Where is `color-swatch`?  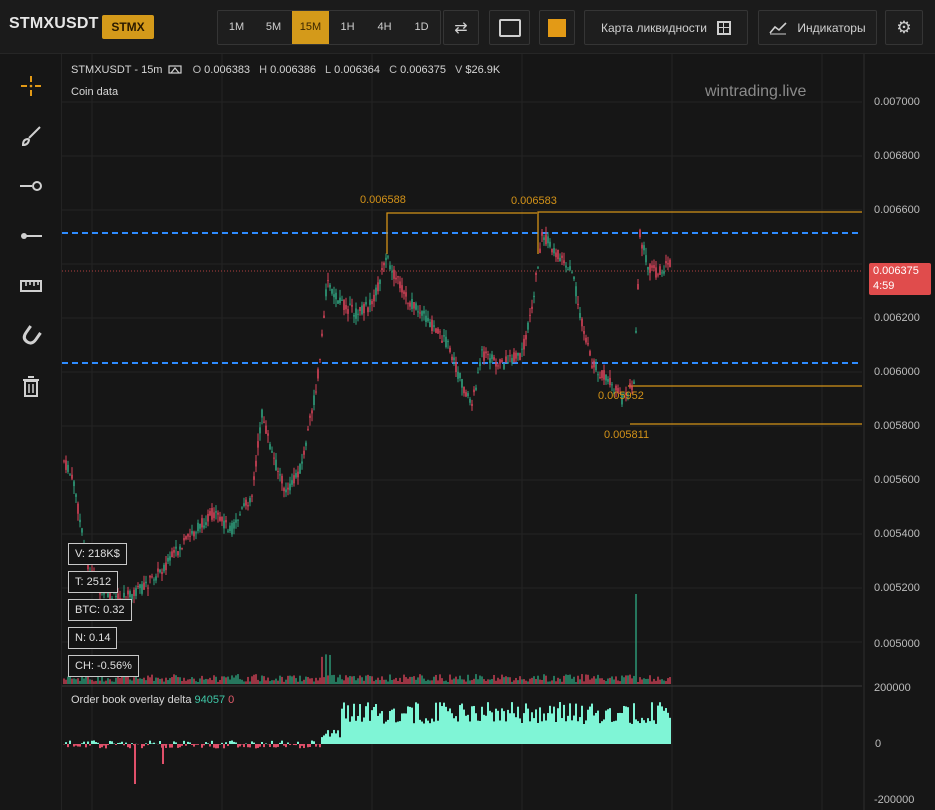 color-swatch is located at coordinates (557, 27).